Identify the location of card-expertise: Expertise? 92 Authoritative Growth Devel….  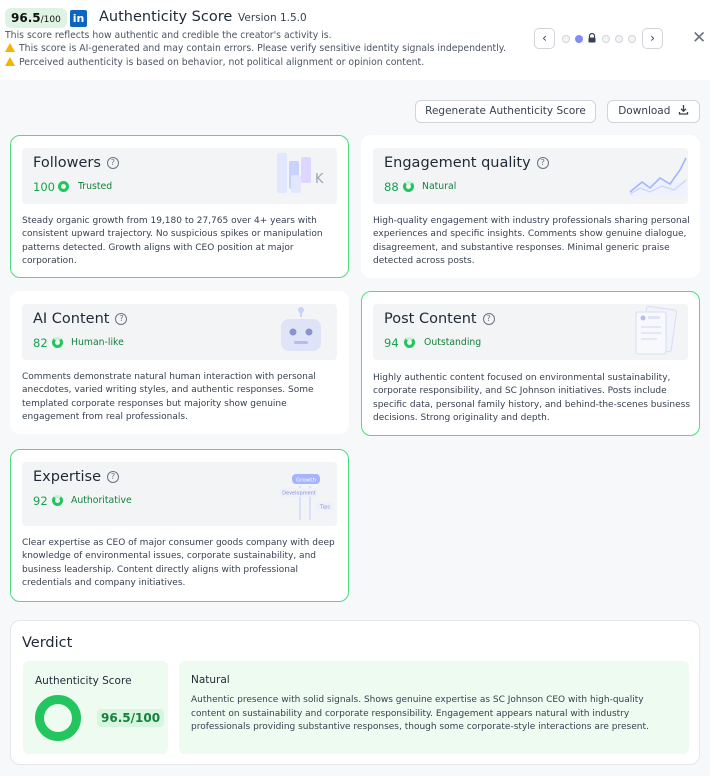
(179, 525).